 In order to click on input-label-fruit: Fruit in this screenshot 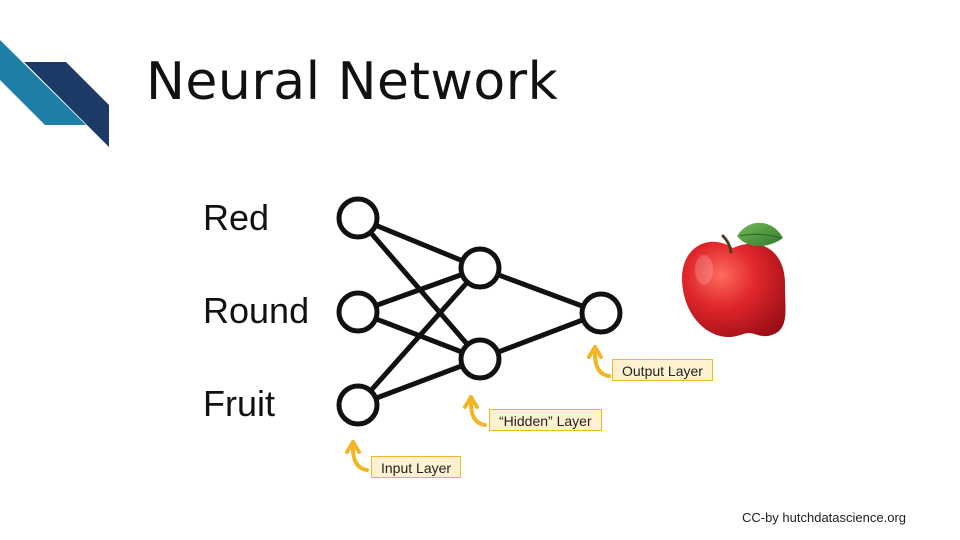, I will do `click(239, 403)`.